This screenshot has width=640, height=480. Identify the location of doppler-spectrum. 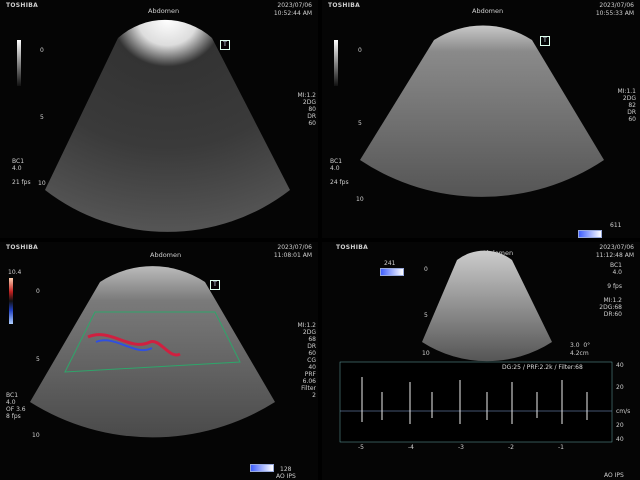
(476, 402).